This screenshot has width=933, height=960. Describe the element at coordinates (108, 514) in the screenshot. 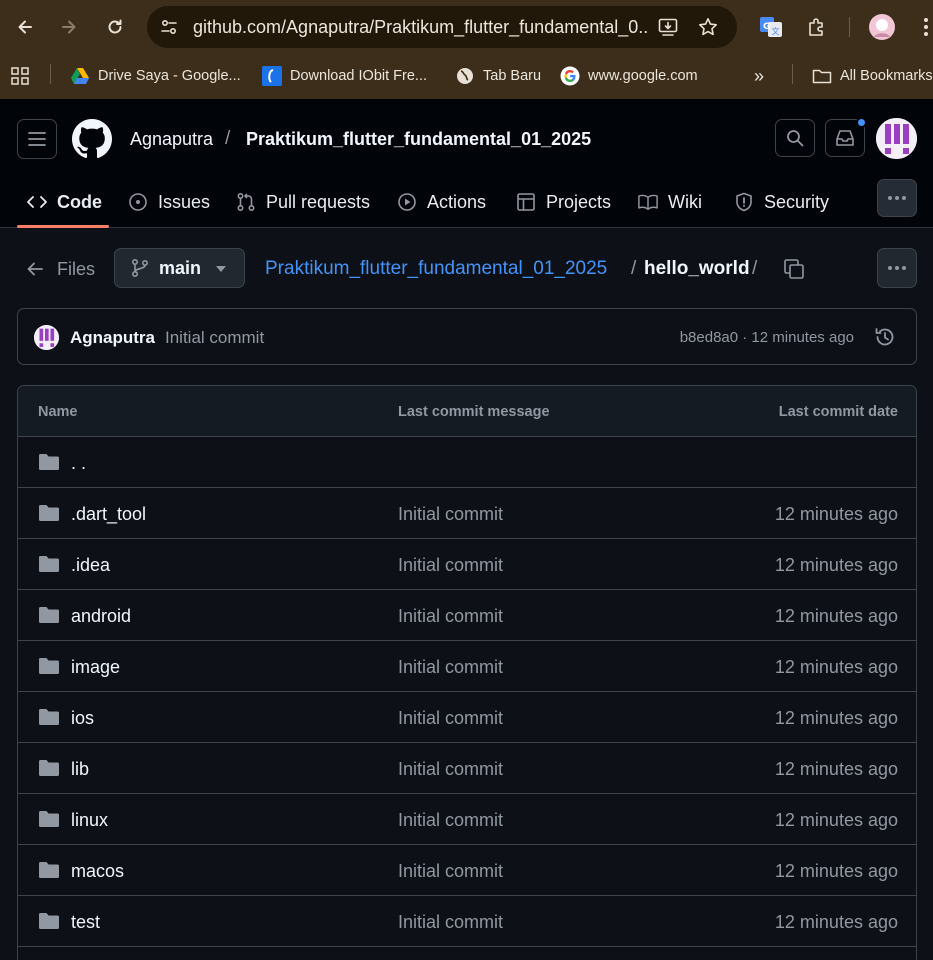

I see `file-name-link: .dart_tool` at that location.